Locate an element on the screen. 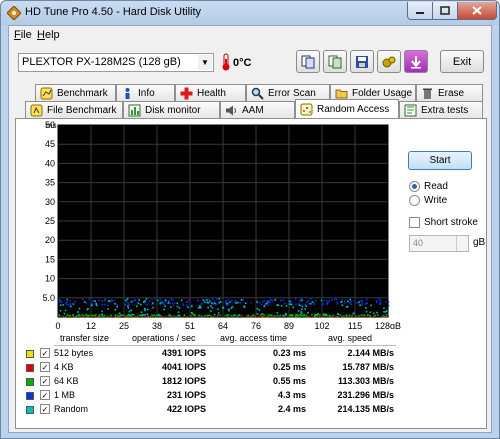 This screenshot has height=439, width=500. short-stroke-checkbox: Short stroke is located at coordinates (443, 222).